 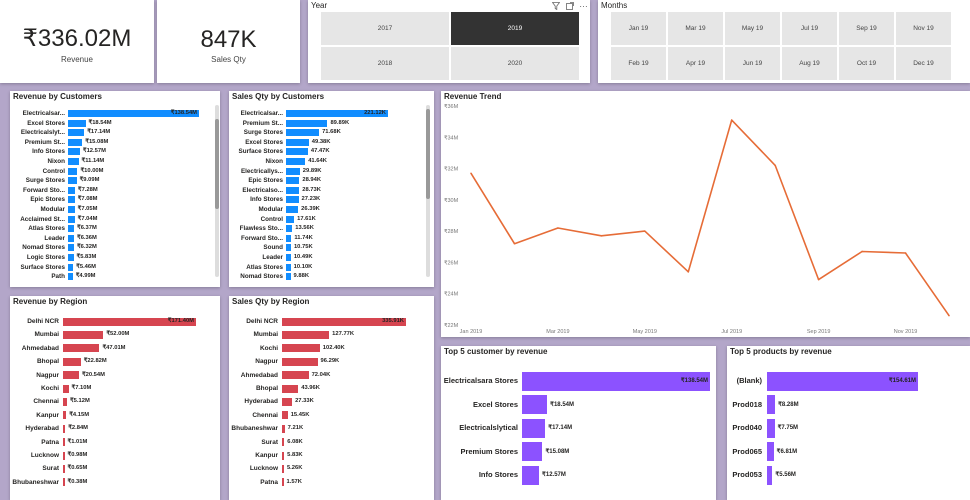 I want to click on month-option: Jan 19, so click(x=638, y=28).